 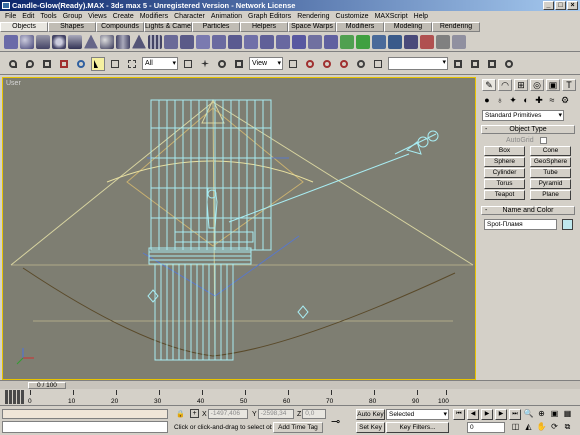 I want to click on undo-icon, so click(x=13, y=64).